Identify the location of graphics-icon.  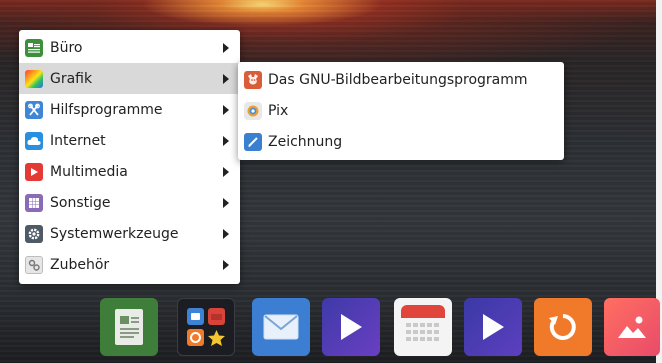
(34, 78).